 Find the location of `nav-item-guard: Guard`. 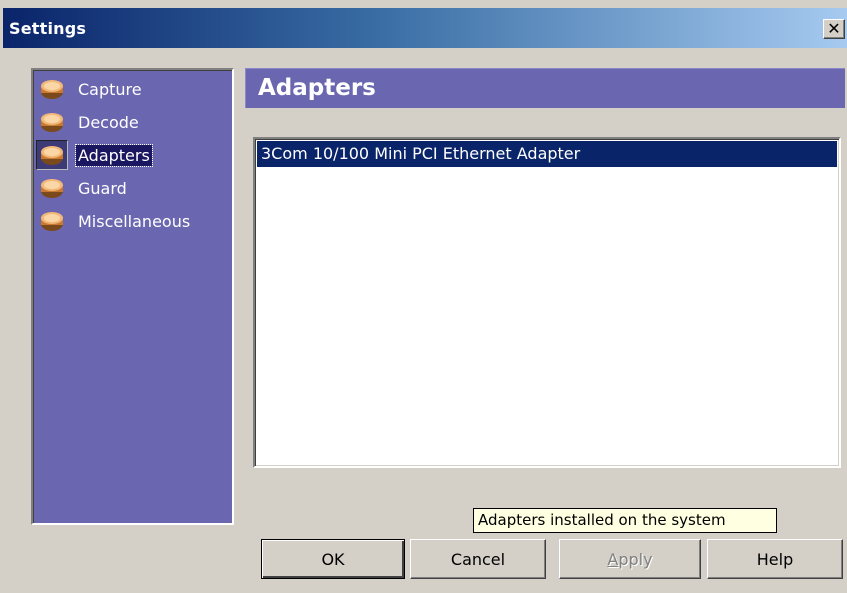

nav-item-guard: Guard is located at coordinates (82, 188).